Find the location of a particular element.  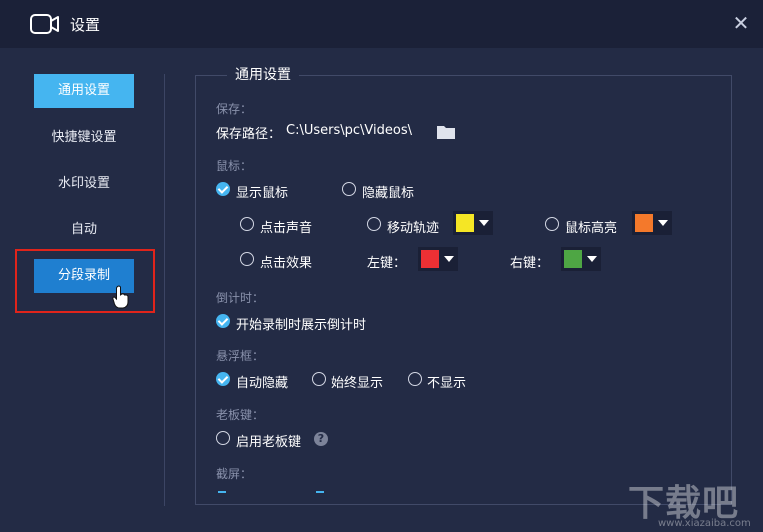

enable-boss-key-label: 启用老板键 is located at coordinates (269, 442).